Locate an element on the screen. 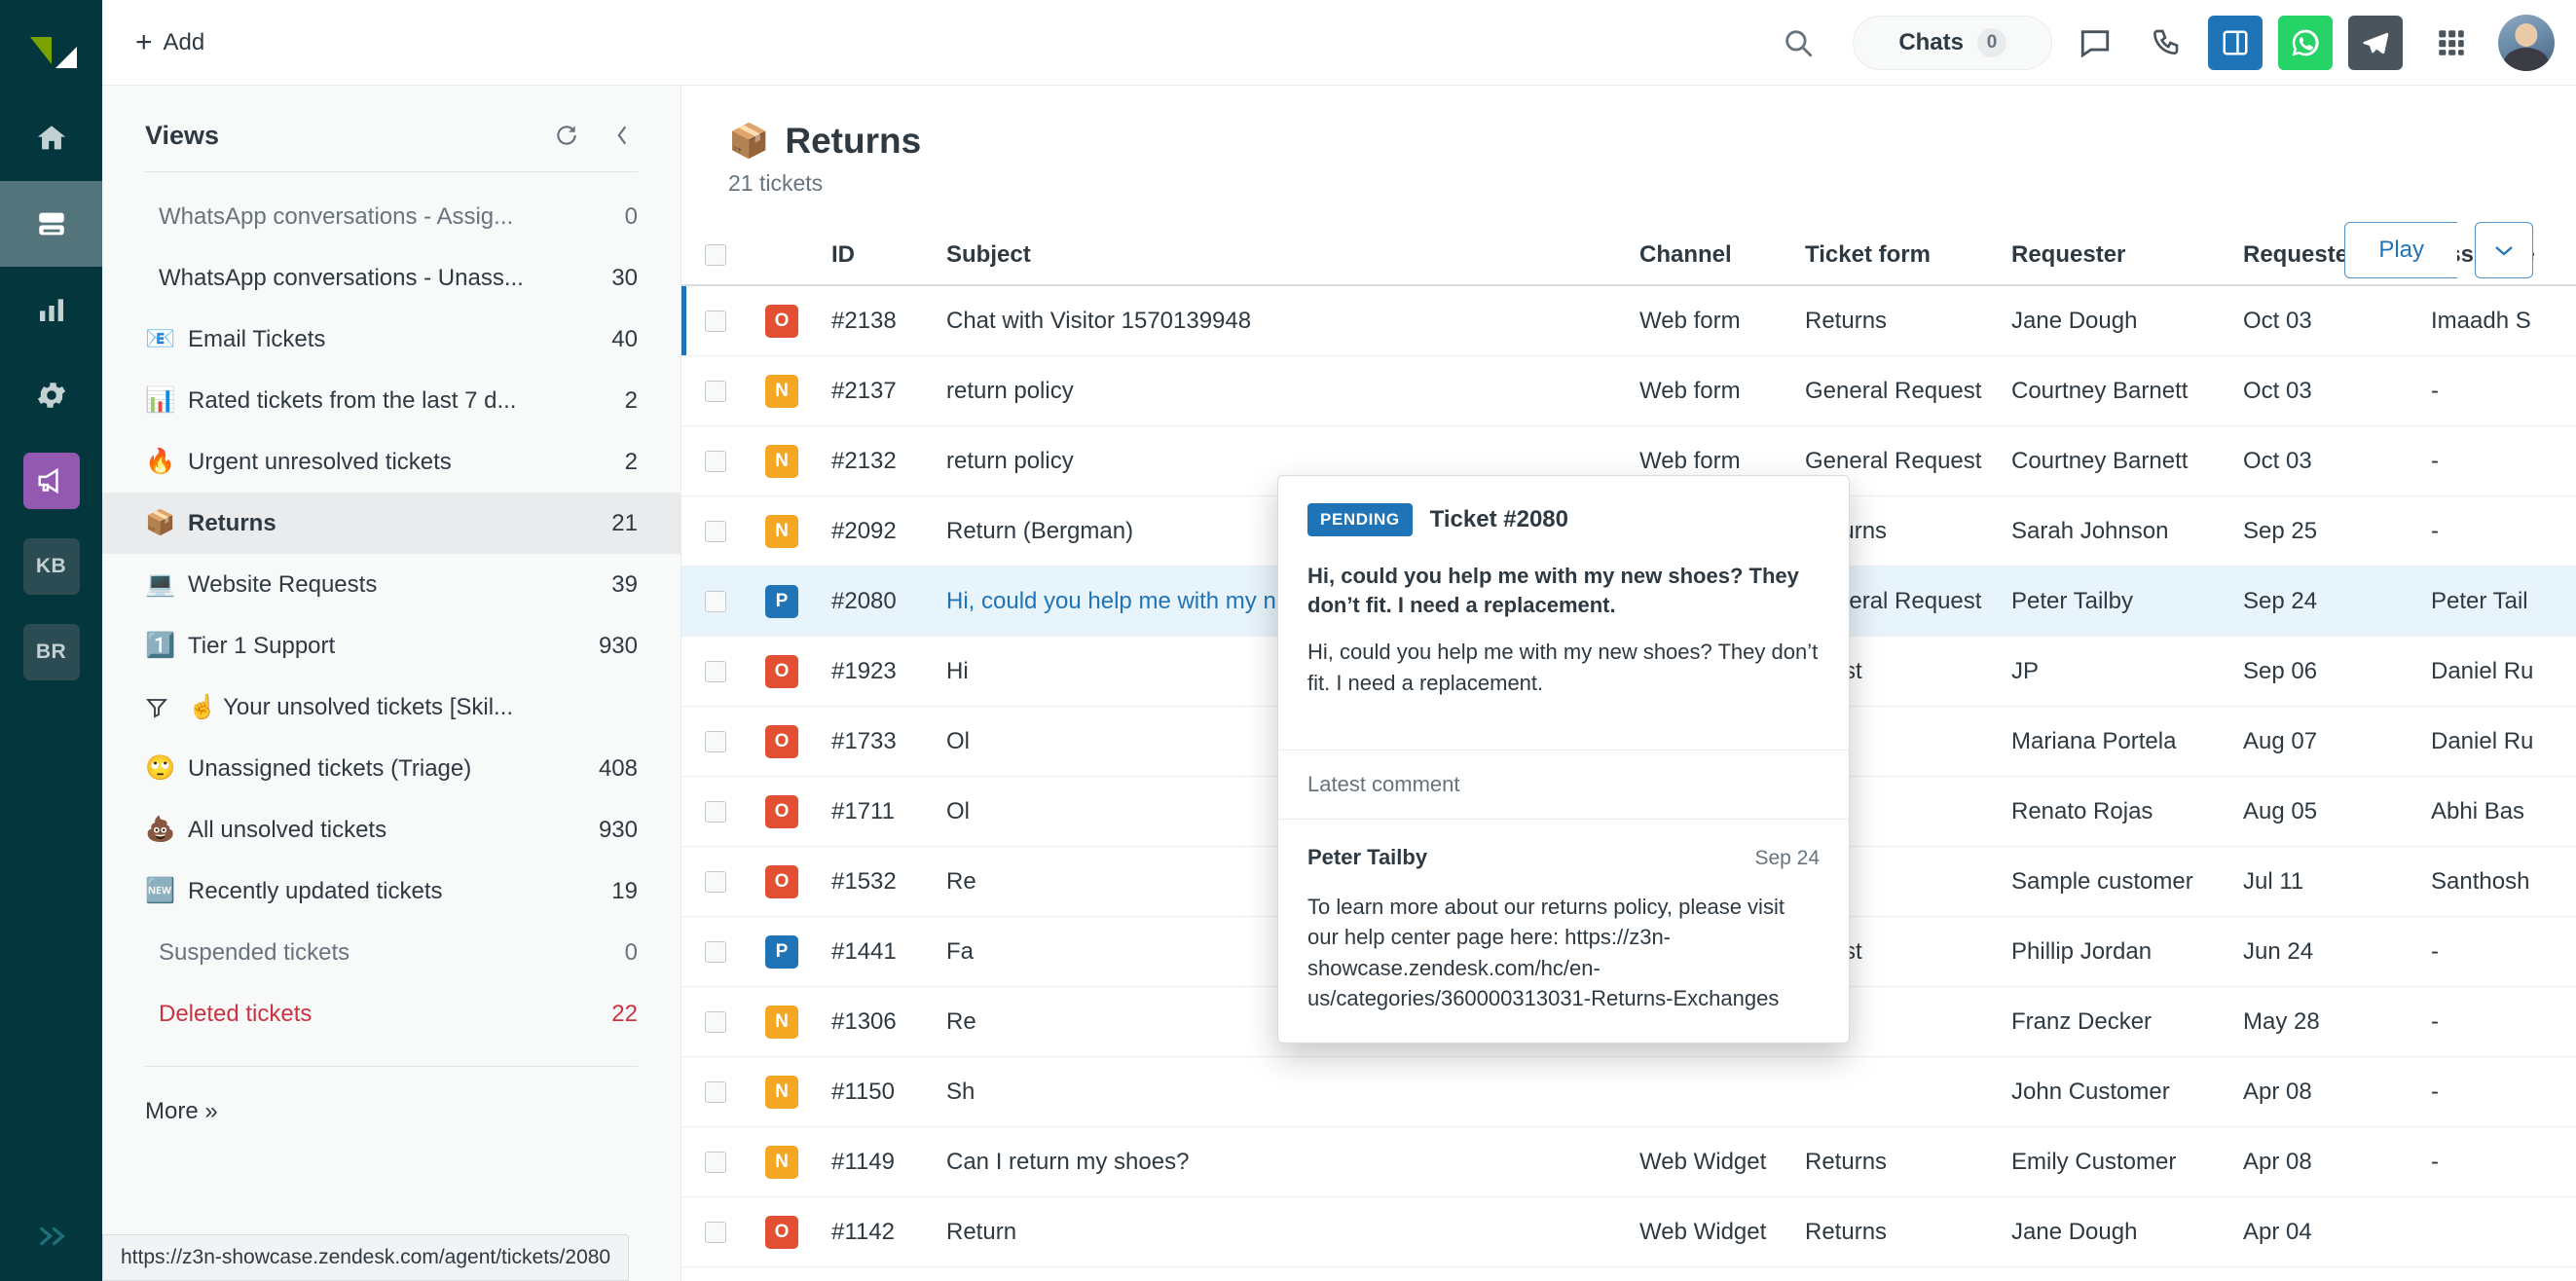  view-item-rated-tickets: 📊 Rated tickets from the last 7 d... 2 is located at coordinates (391, 400).